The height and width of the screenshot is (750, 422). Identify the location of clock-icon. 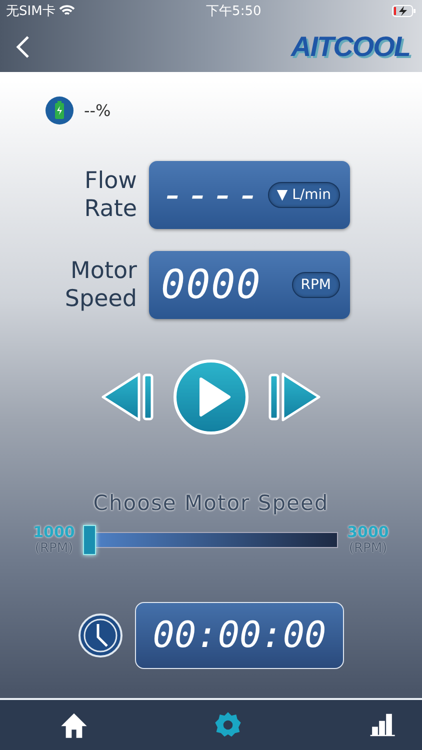
(100, 635).